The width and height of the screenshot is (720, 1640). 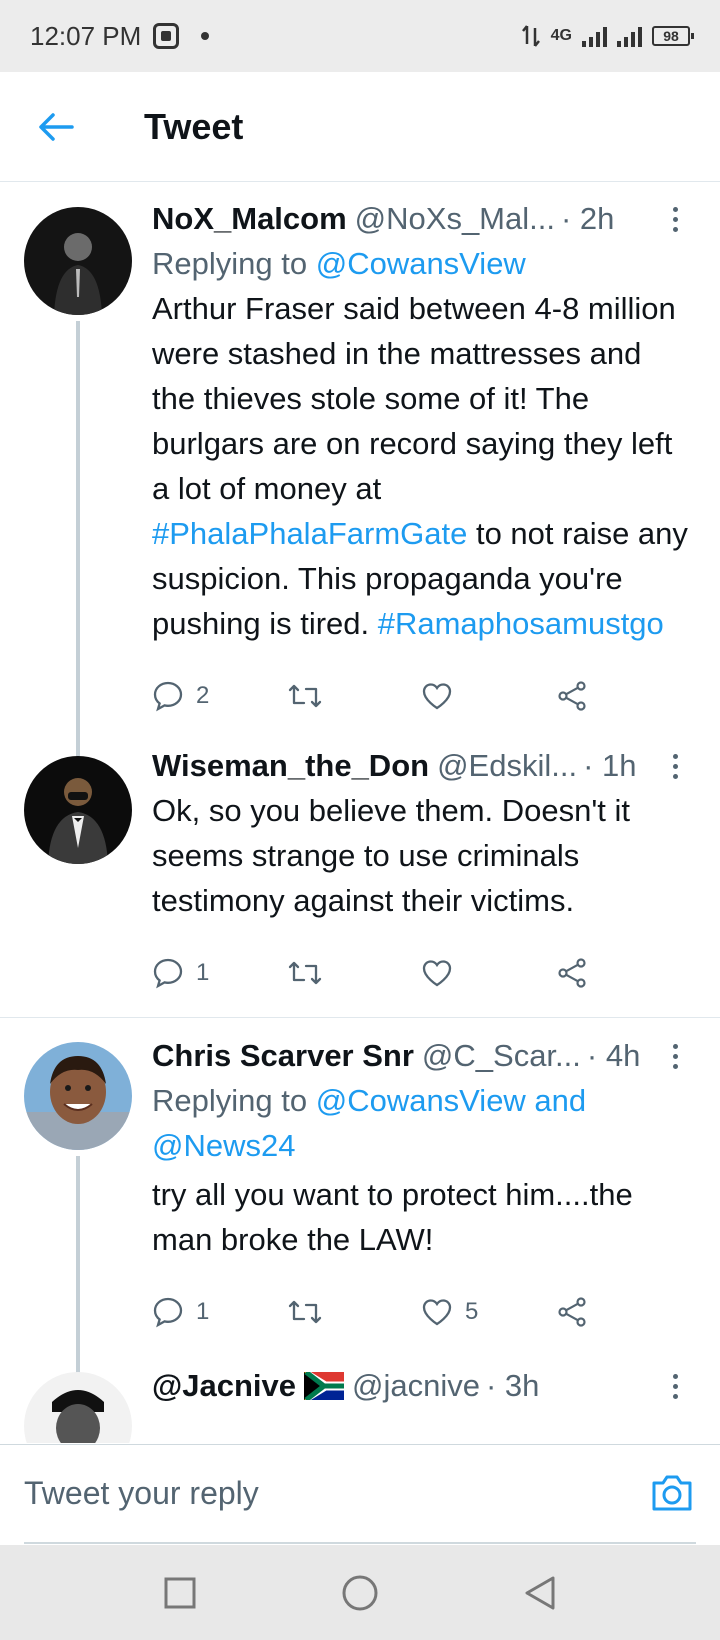 I want to click on battery-level: 98, so click(x=671, y=36).